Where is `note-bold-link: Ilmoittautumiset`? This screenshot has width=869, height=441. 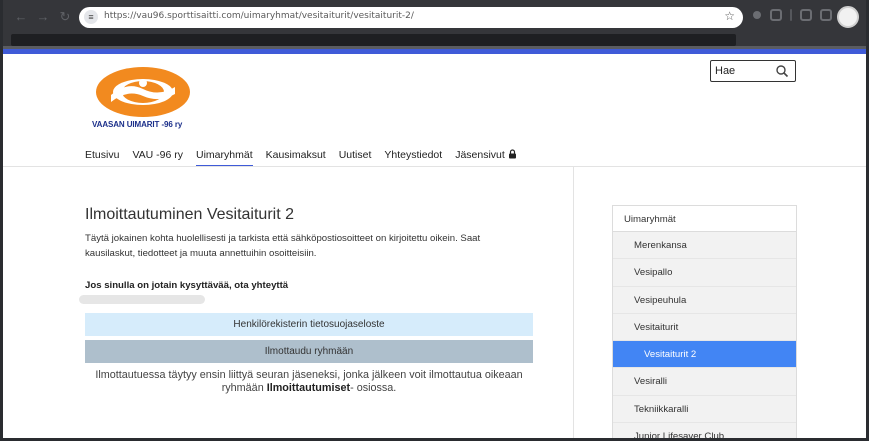
note-bold-link: Ilmoittautumiset is located at coordinates (308, 388).